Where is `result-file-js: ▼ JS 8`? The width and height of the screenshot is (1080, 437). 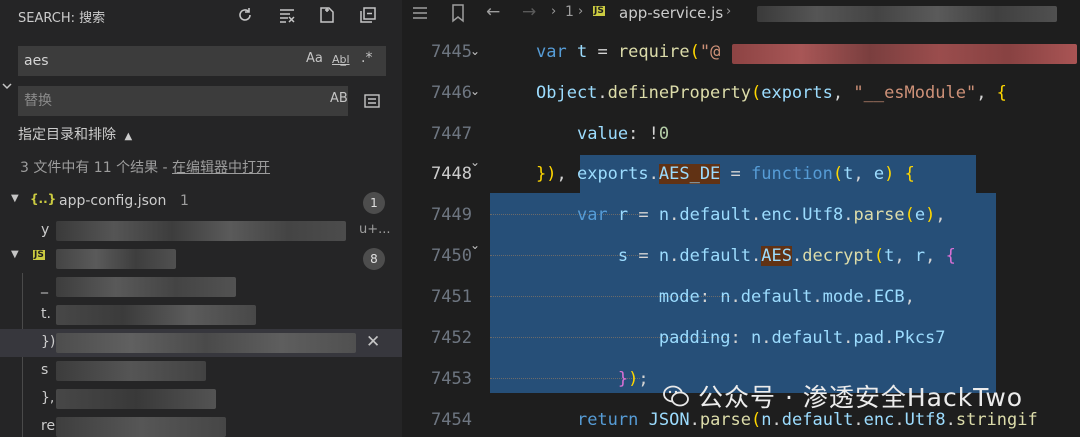 result-file-js: ▼ JS 8 is located at coordinates (201, 259).